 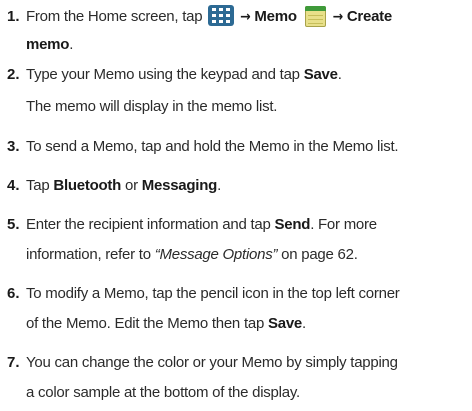 I want to click on bluetooth-label: Bluetooth, so click(x=87, y=185).